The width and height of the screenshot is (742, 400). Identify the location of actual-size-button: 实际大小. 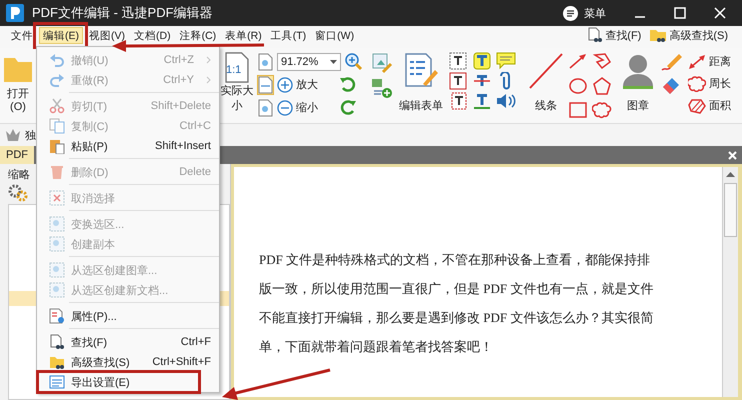
(237, 98).